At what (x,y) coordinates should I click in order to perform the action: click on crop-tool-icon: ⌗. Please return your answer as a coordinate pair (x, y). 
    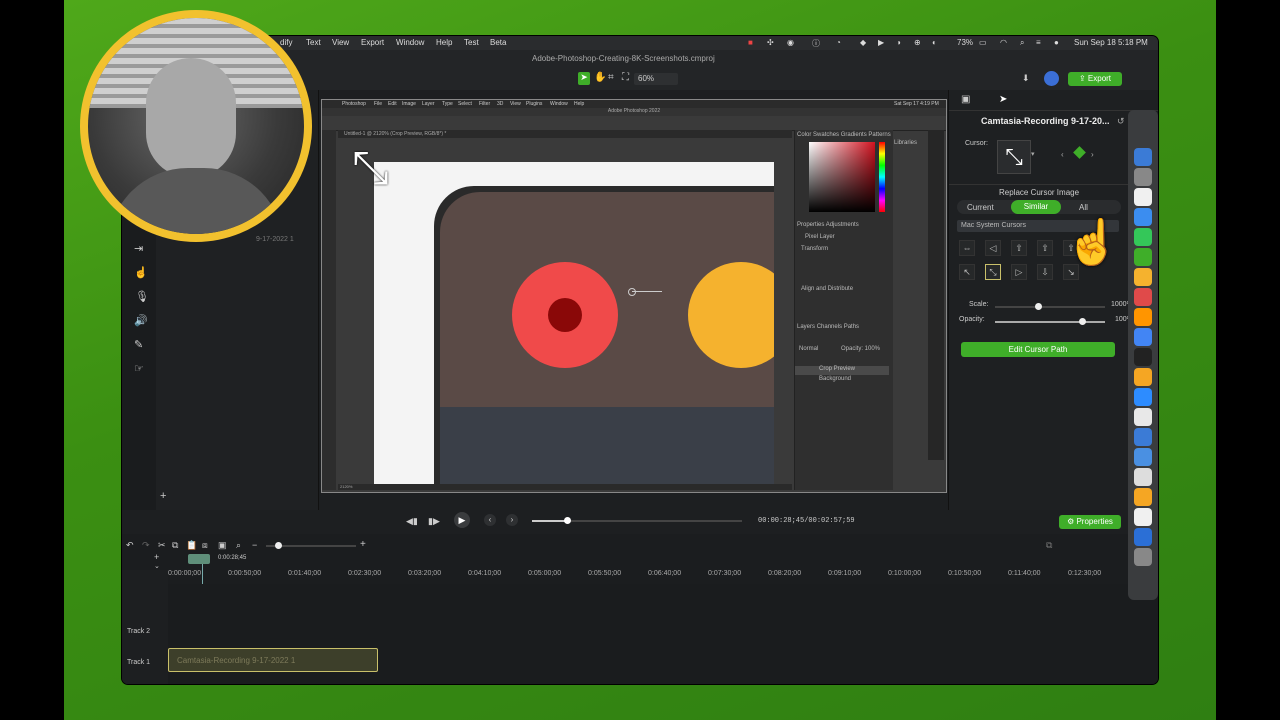
    Looking at the image, I should click on (611, 77).